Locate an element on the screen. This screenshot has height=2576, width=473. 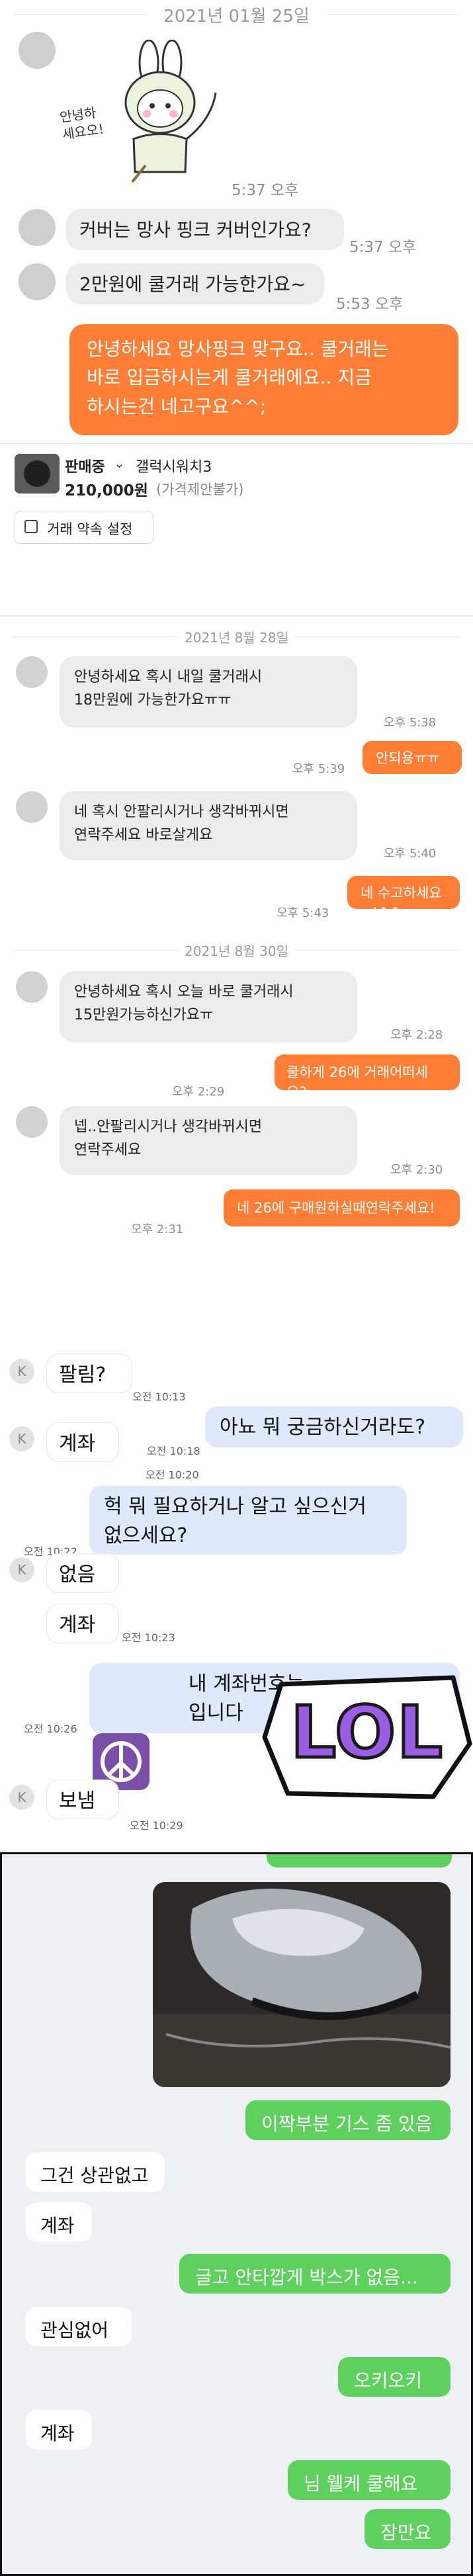
message-bubble: 안녕하세요 혹시 오늘 바로 쿨거래시 15만원가능하신가요ㅠ is located at coordinates (208, 1007).